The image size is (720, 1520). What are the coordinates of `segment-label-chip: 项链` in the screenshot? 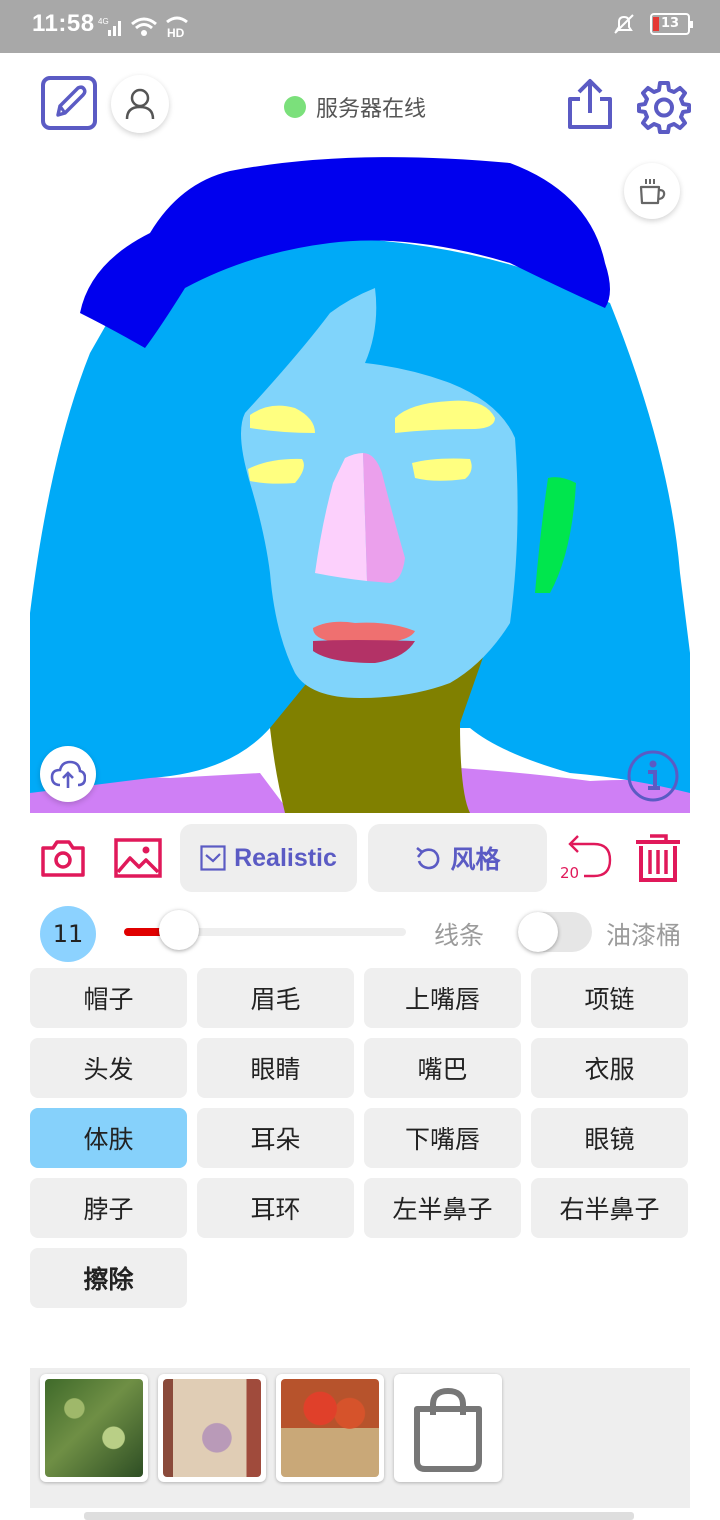 It's located at (609, 998).